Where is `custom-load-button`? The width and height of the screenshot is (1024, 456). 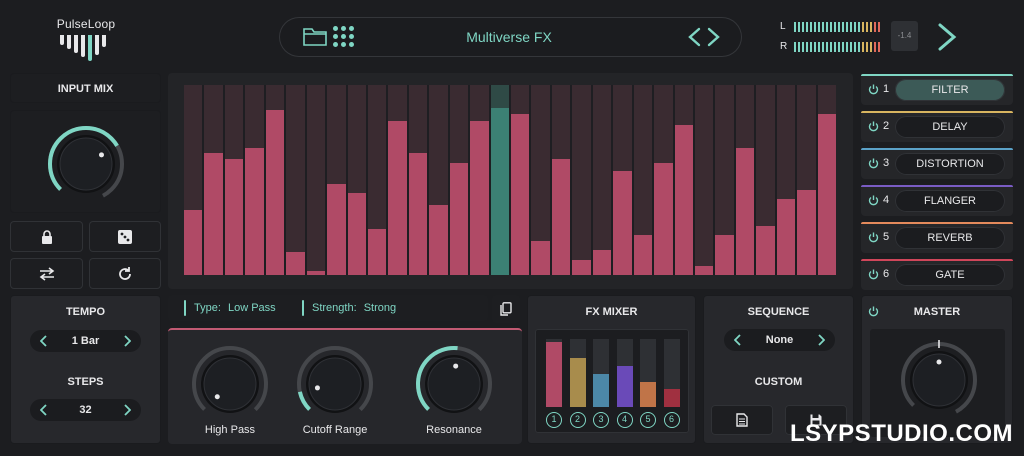
custom-load-button is located at coordinates (742, 420).